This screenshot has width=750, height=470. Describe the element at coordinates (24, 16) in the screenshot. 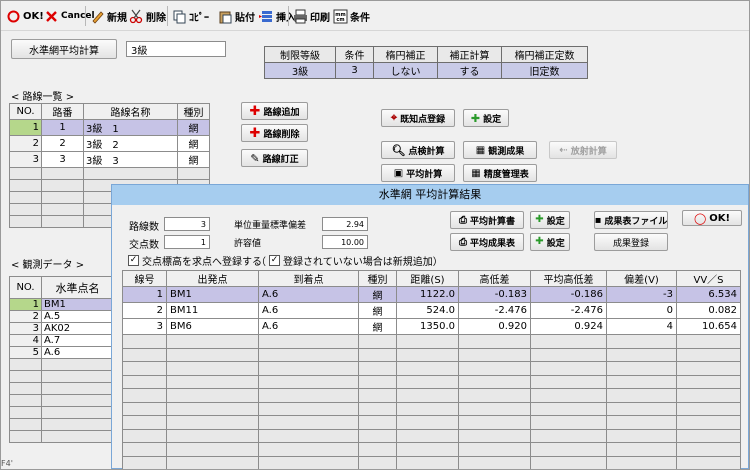

I see `ok-button: OK!` at that location.